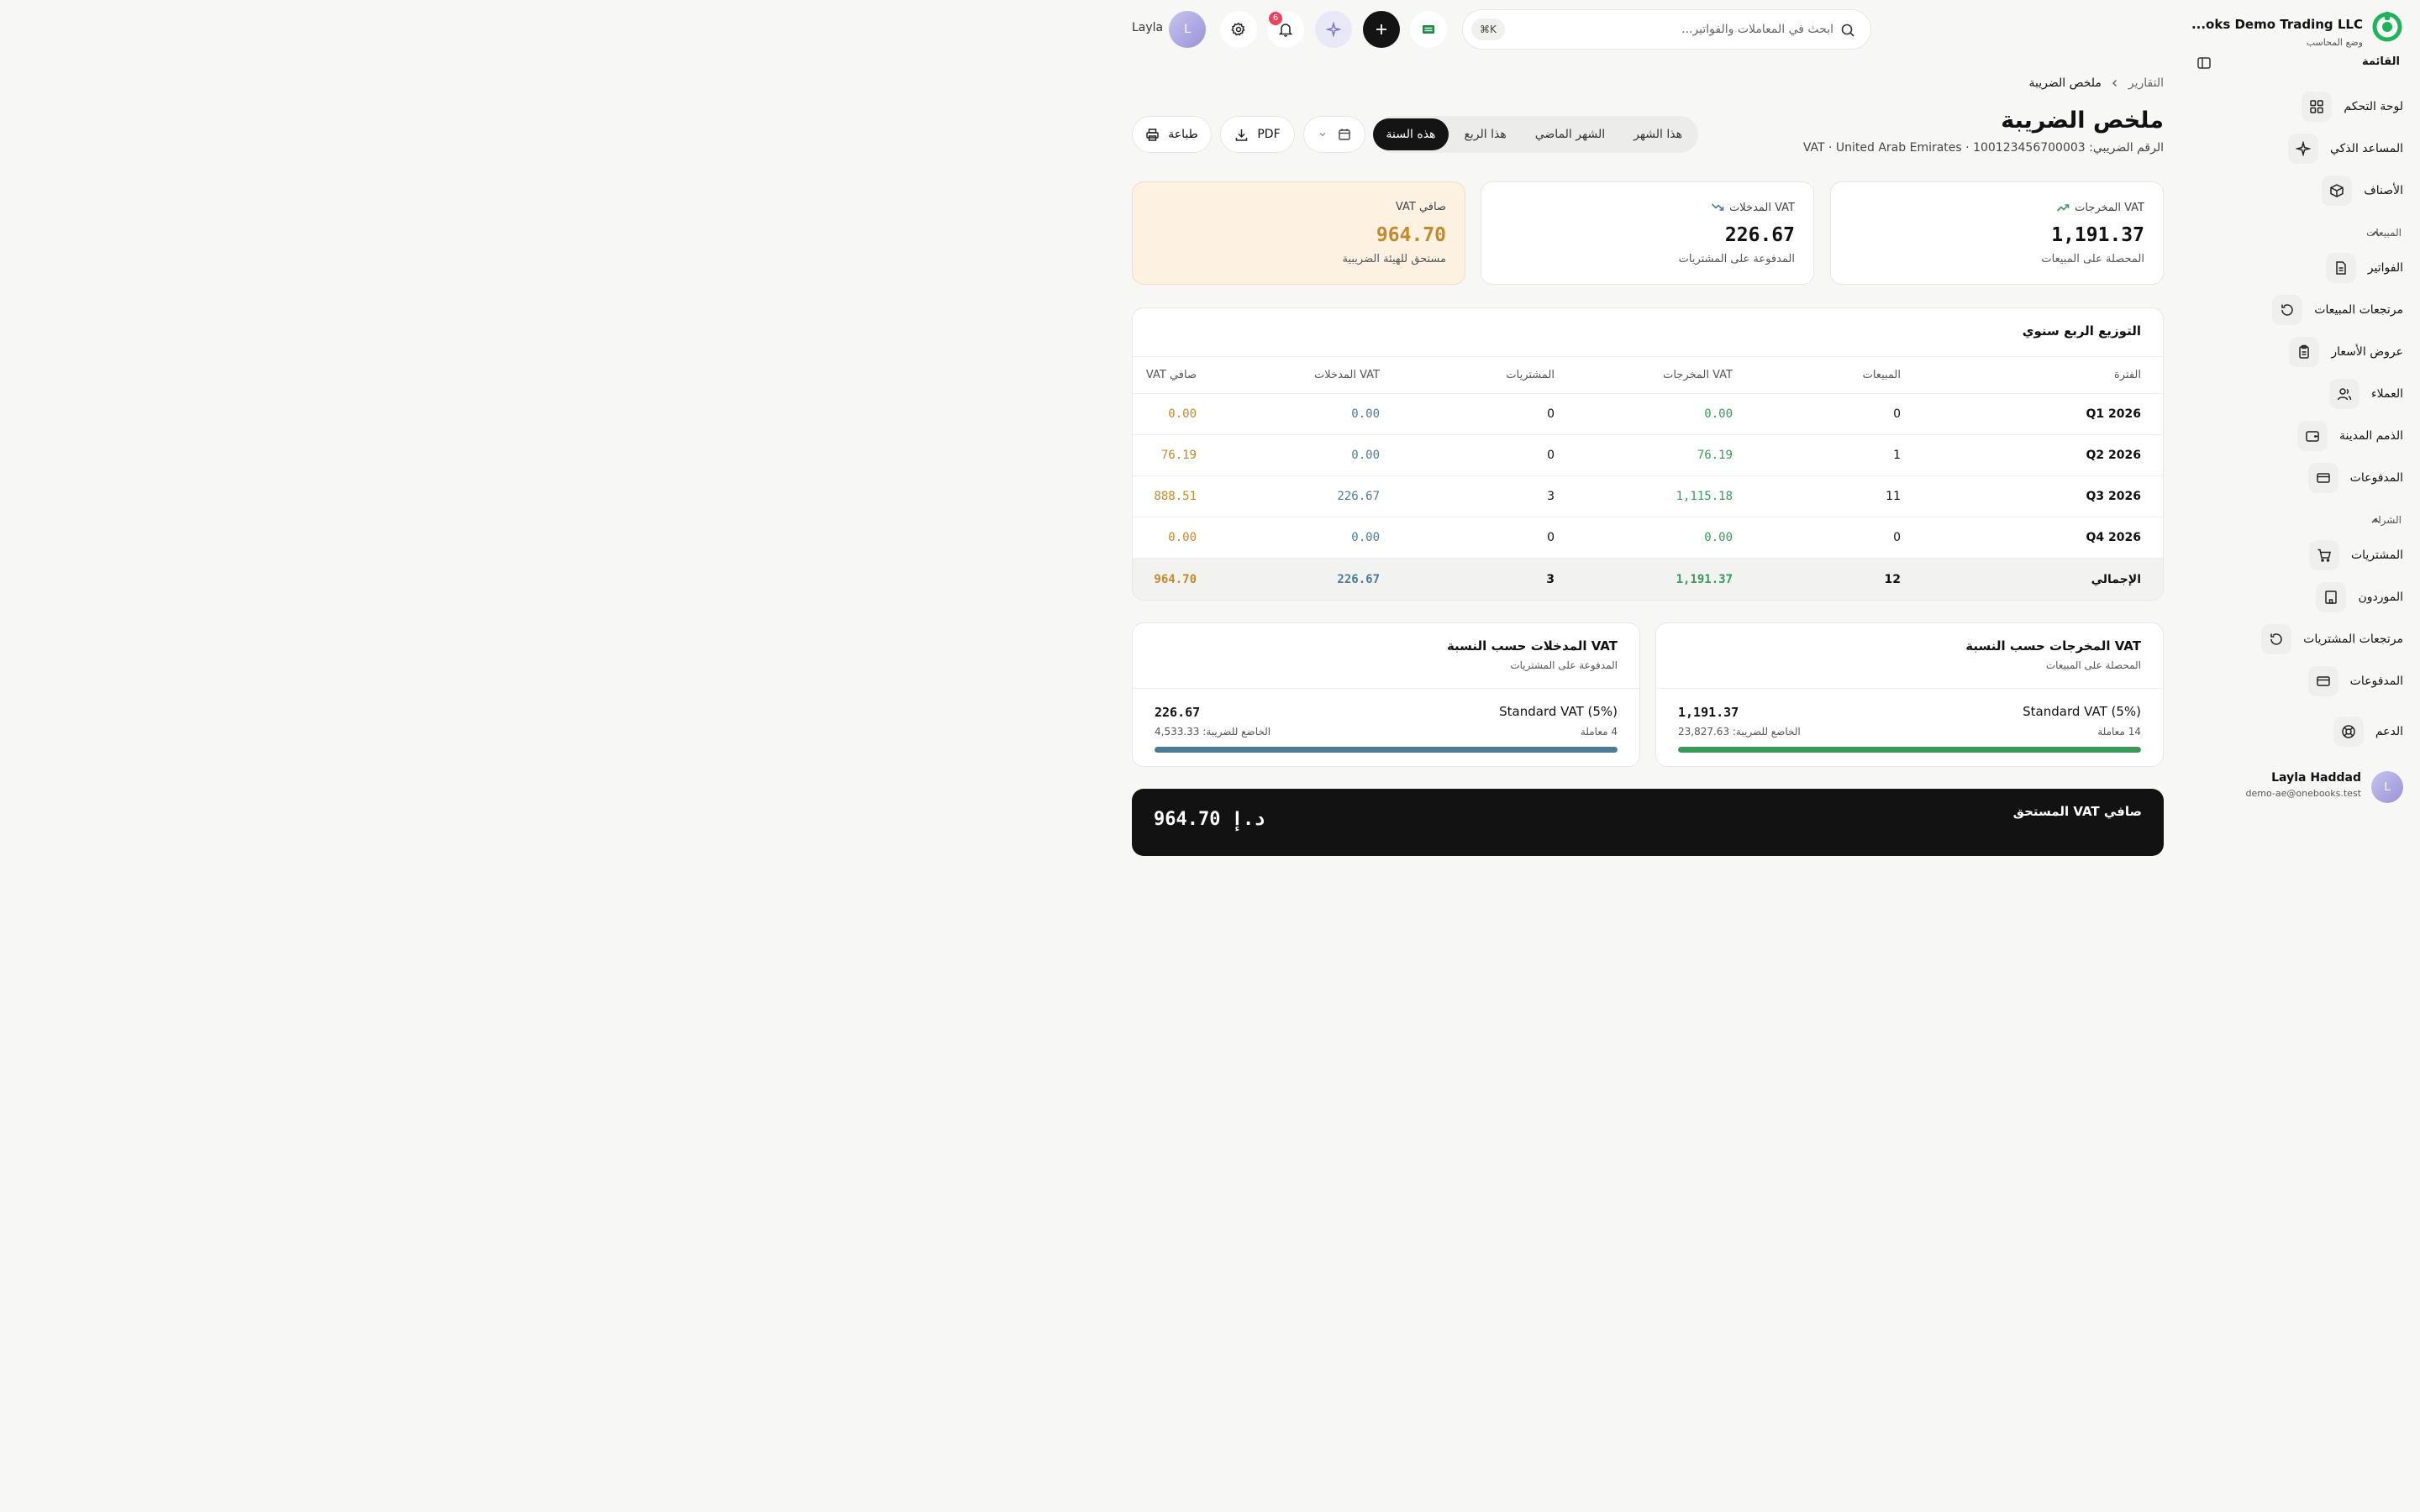 This screenshot has width=2420, height=1512. What do you see at coordinates (2119, 732) in the screenshot?
I see `transaction-count: 14 معاملة` at bounding box center [2119, 732].